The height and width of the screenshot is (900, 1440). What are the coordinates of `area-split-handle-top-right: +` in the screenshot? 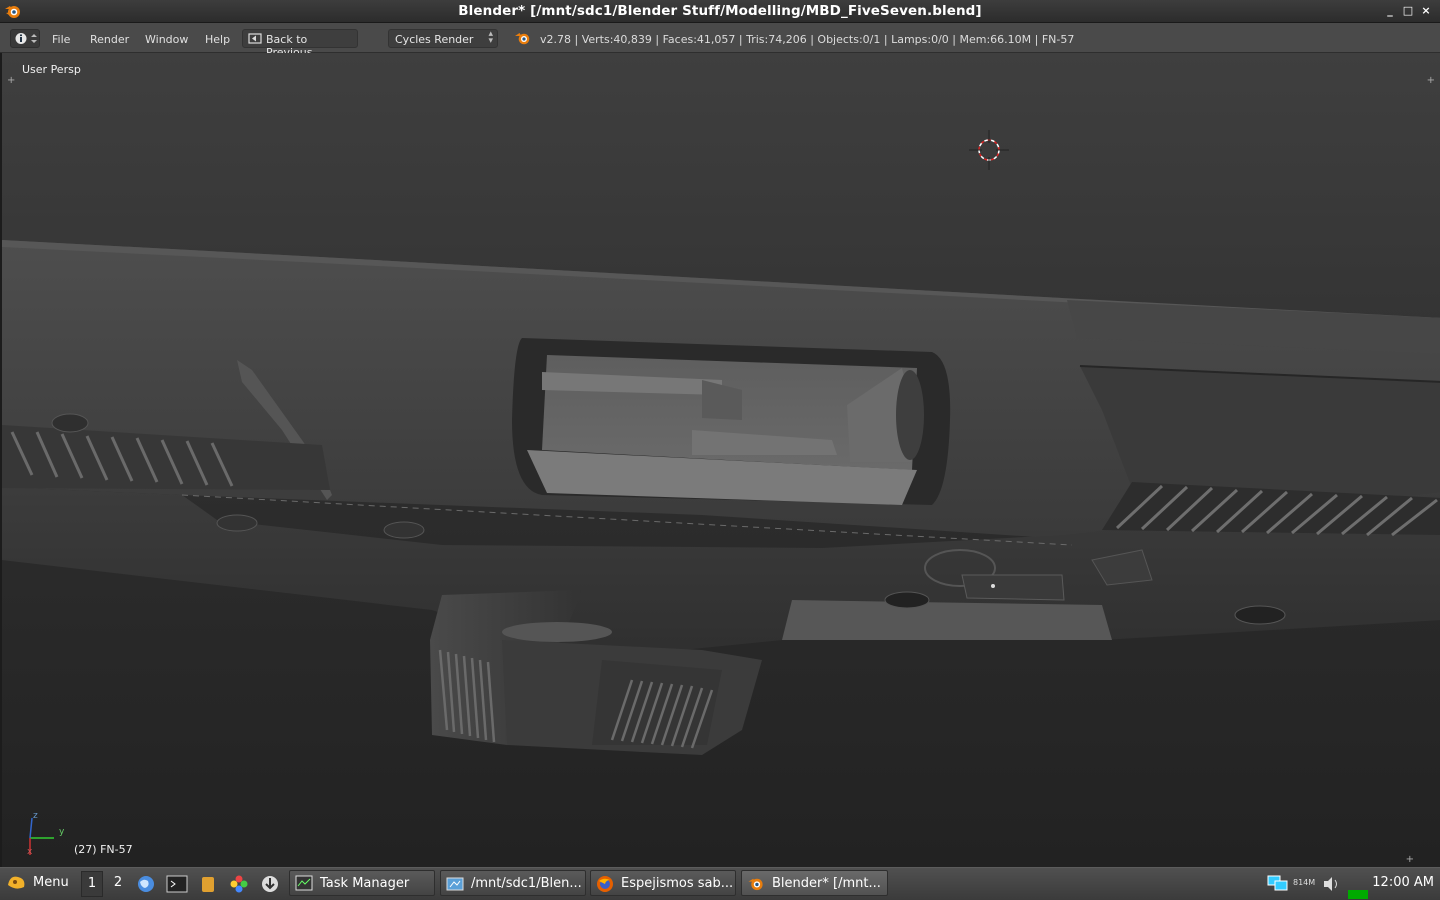 It's located at (1431, 80).